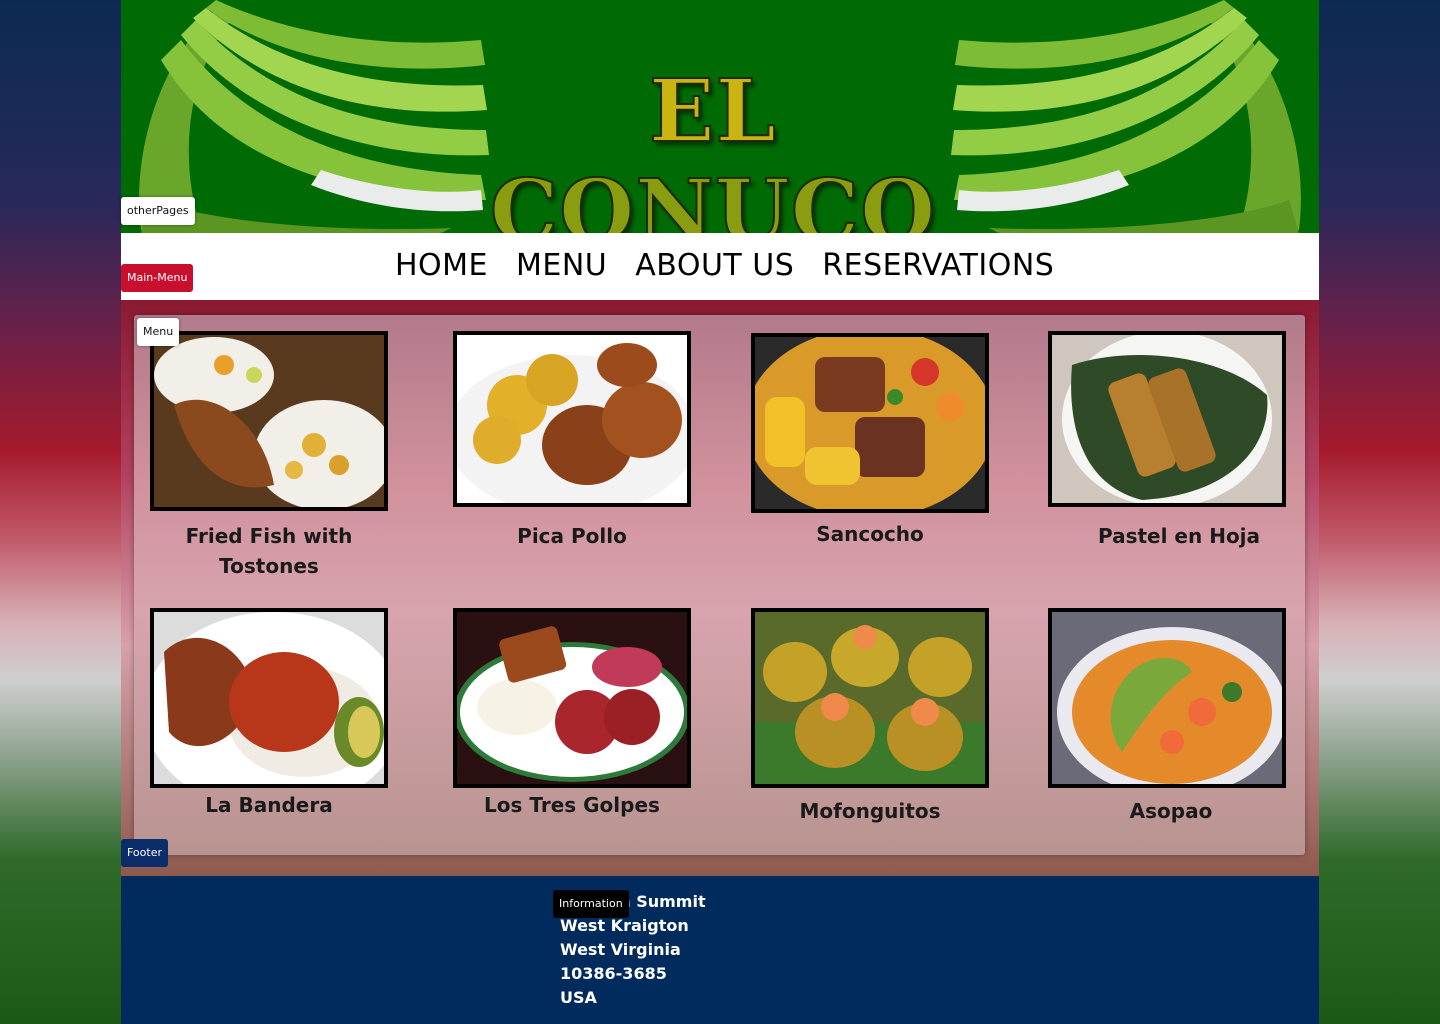 The image size is (1440, 1024). I want to click on nav-link-home: HOME, so click(441, 266).